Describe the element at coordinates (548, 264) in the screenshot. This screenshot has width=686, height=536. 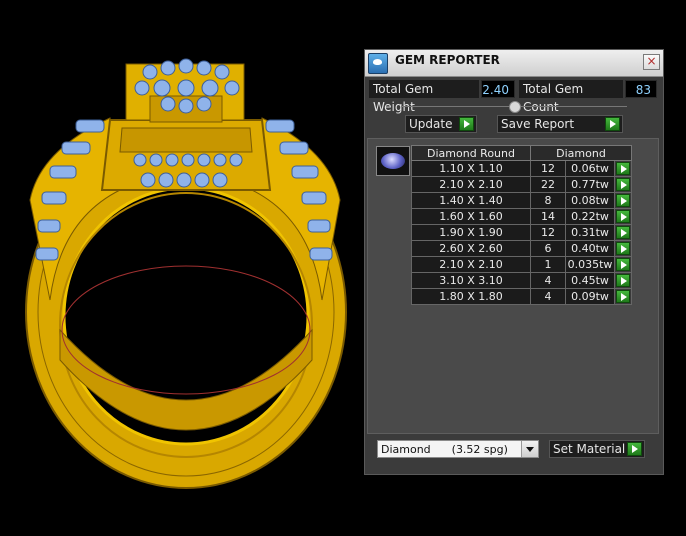
I see `gem-count: 1` at that location.